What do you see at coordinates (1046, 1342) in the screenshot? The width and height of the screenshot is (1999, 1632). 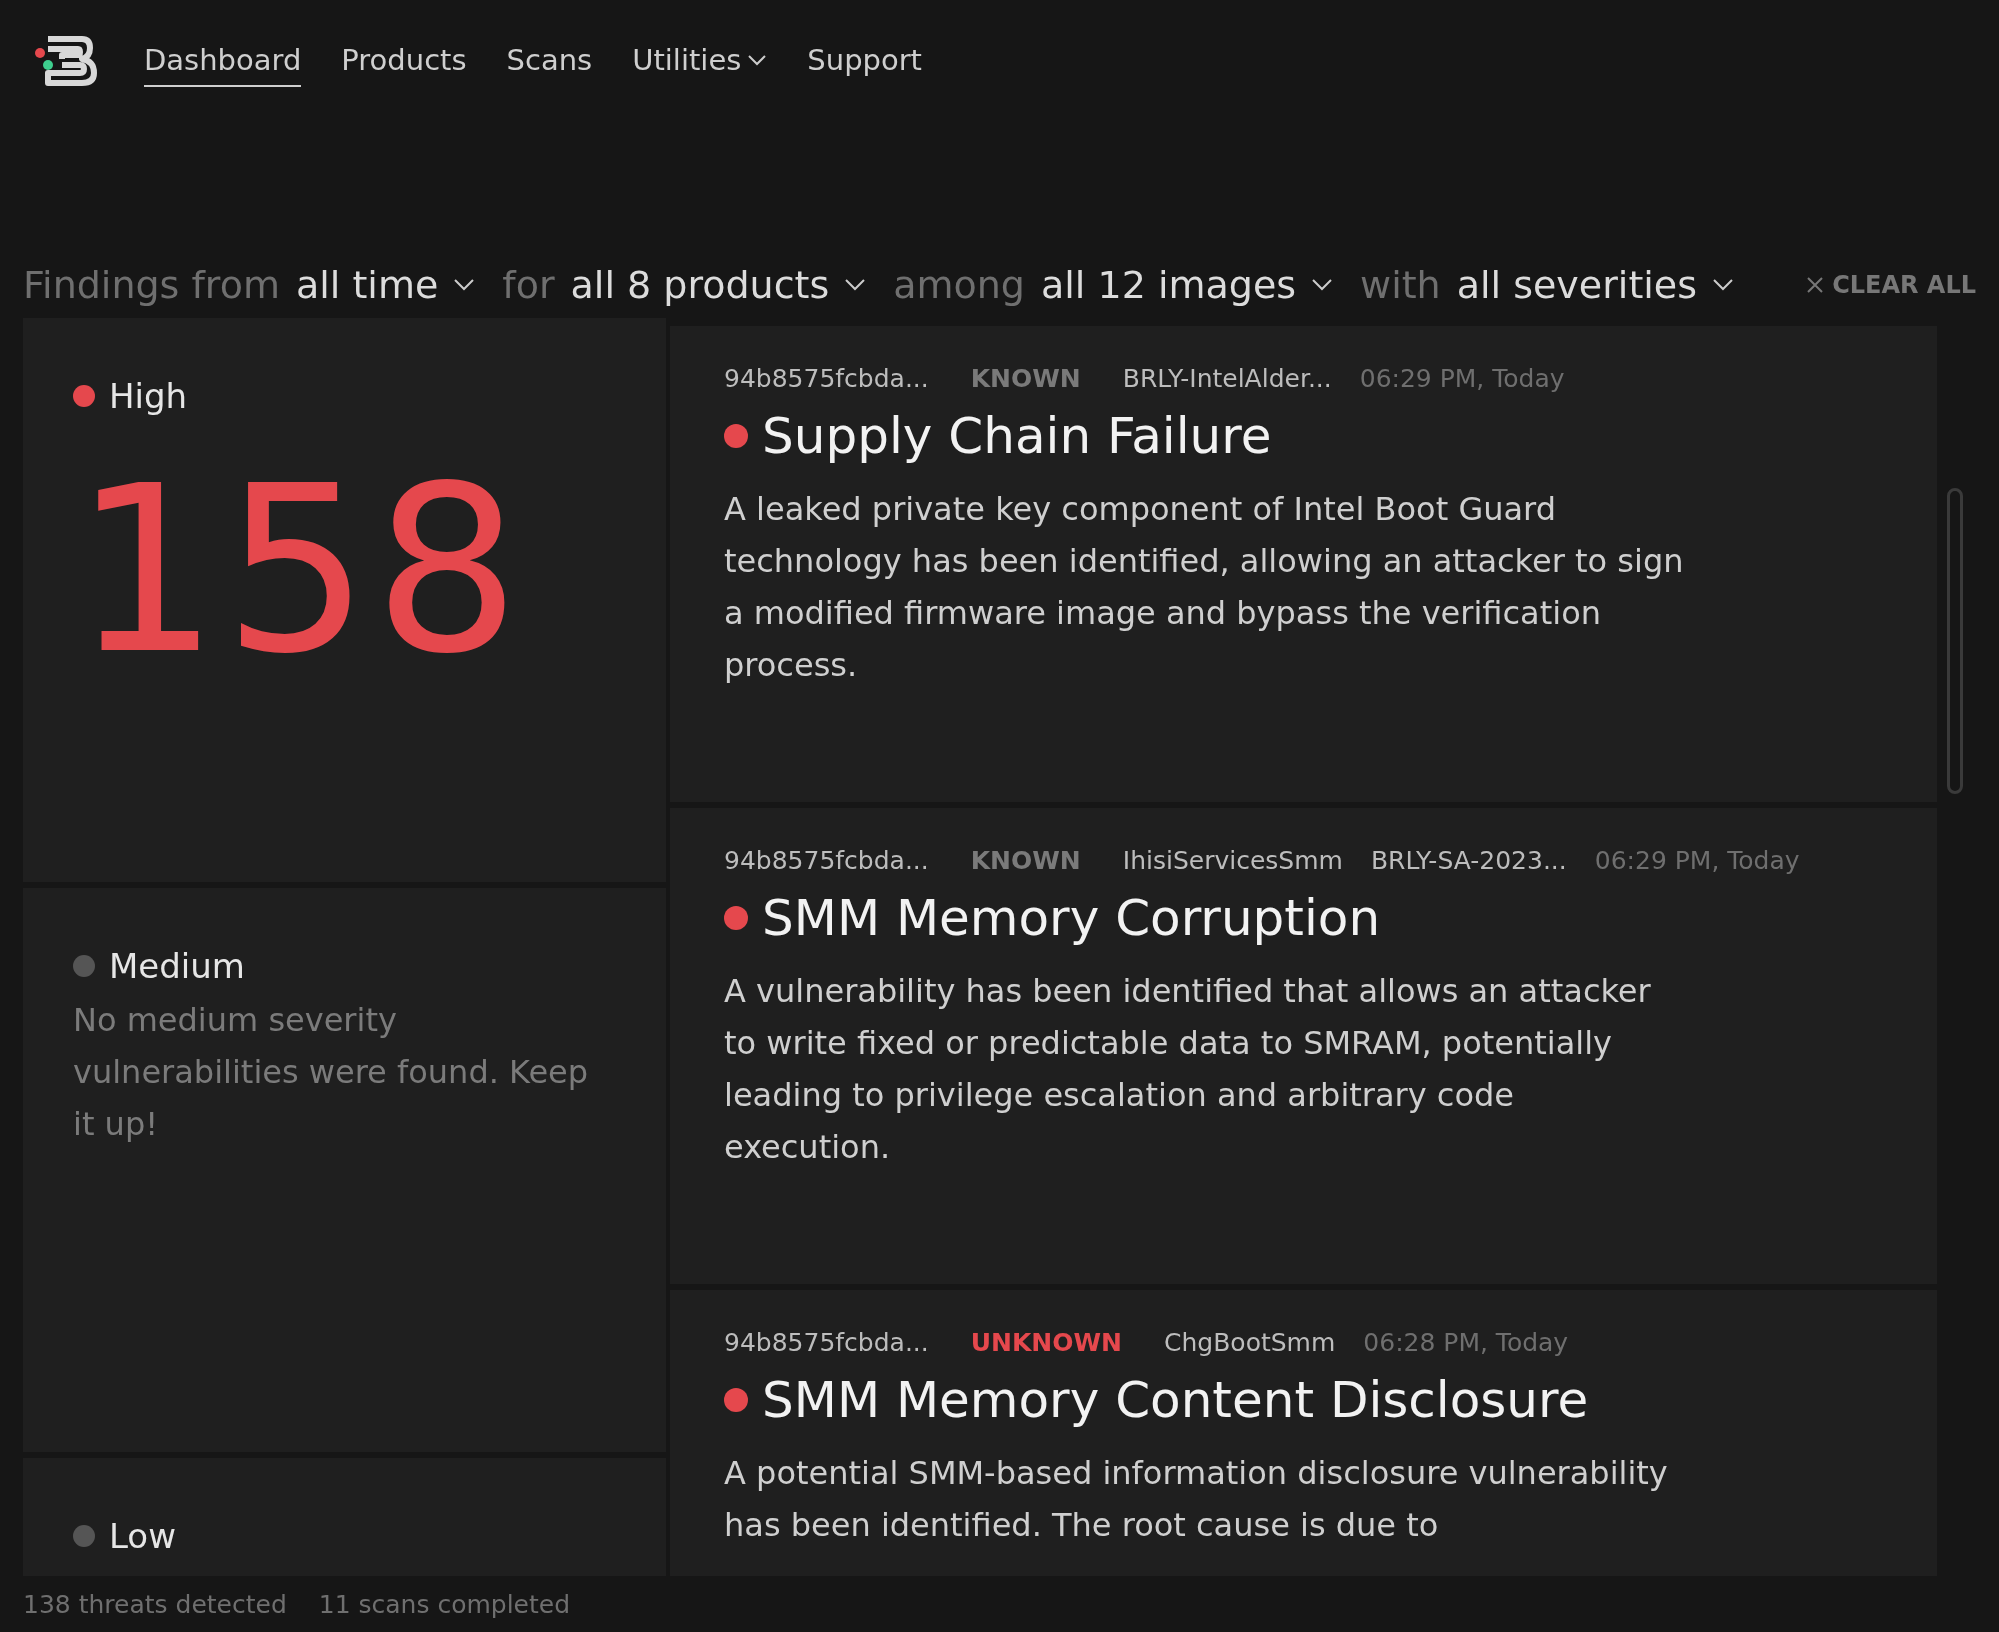 I see `status-tag: UNKNOWN` at bounding box center [1046, 1342].